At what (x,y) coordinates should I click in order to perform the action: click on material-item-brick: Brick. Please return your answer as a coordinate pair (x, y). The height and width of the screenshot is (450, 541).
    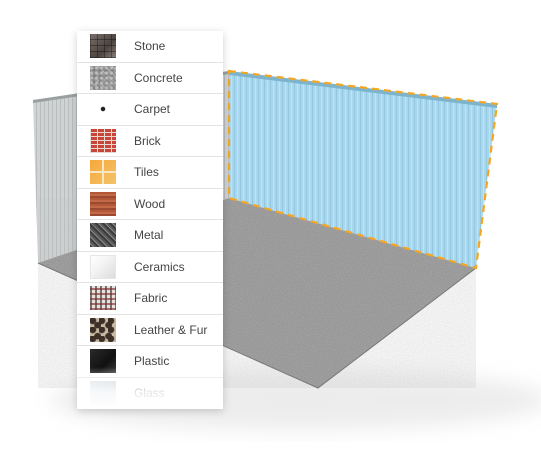
    Looking at the image, I should click on (150, 141).